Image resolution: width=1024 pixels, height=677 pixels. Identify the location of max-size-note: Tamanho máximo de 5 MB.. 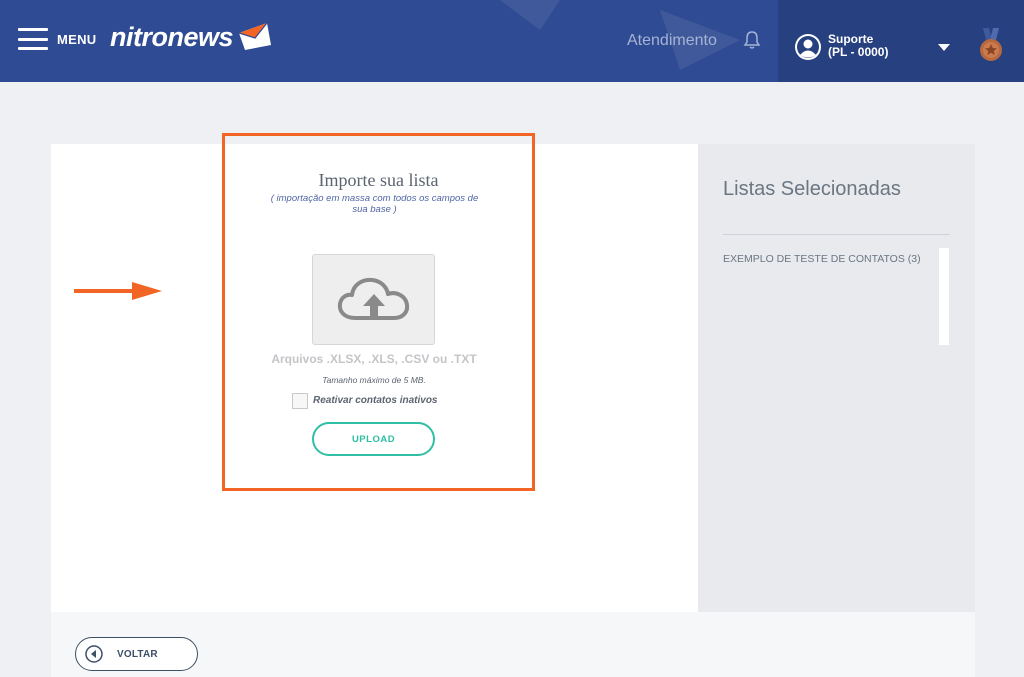
(374, 380).